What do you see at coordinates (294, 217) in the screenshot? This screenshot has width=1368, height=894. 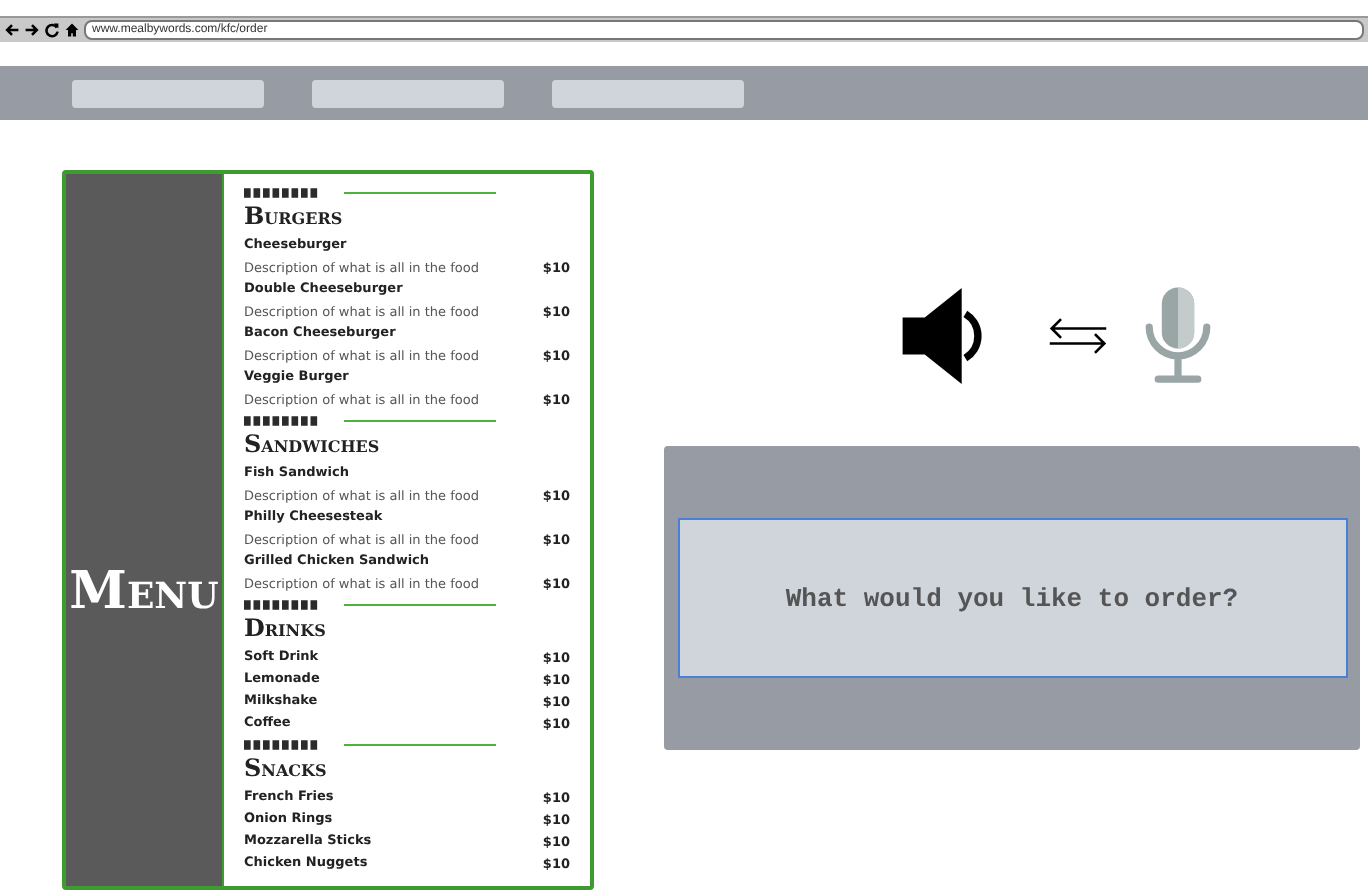 I see `section-heading: Burgers` at bounding box center [294, 217].